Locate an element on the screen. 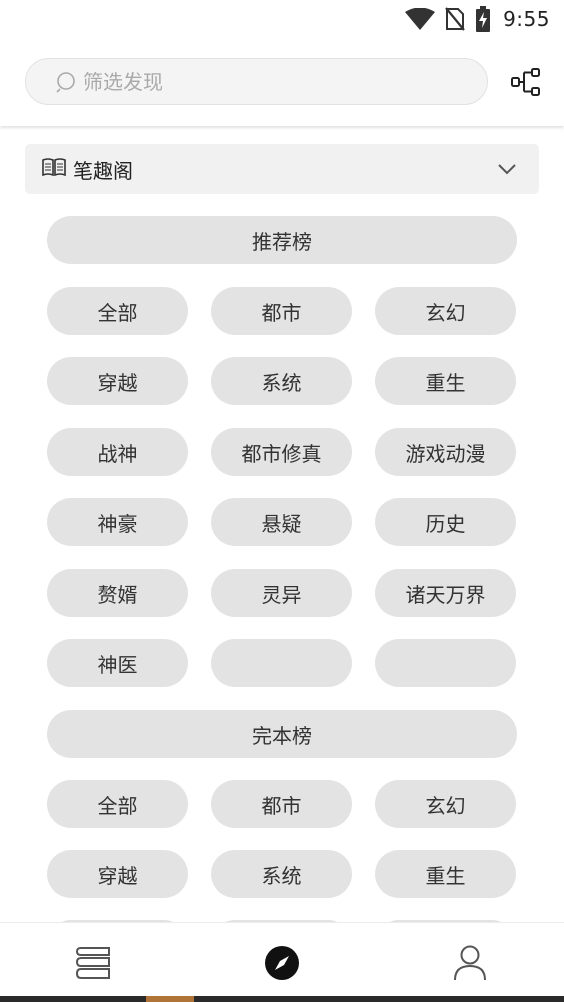 This screenshot has height=1002, width=564. tag-pill: 赘婿 is located at coordinates (117, 593).